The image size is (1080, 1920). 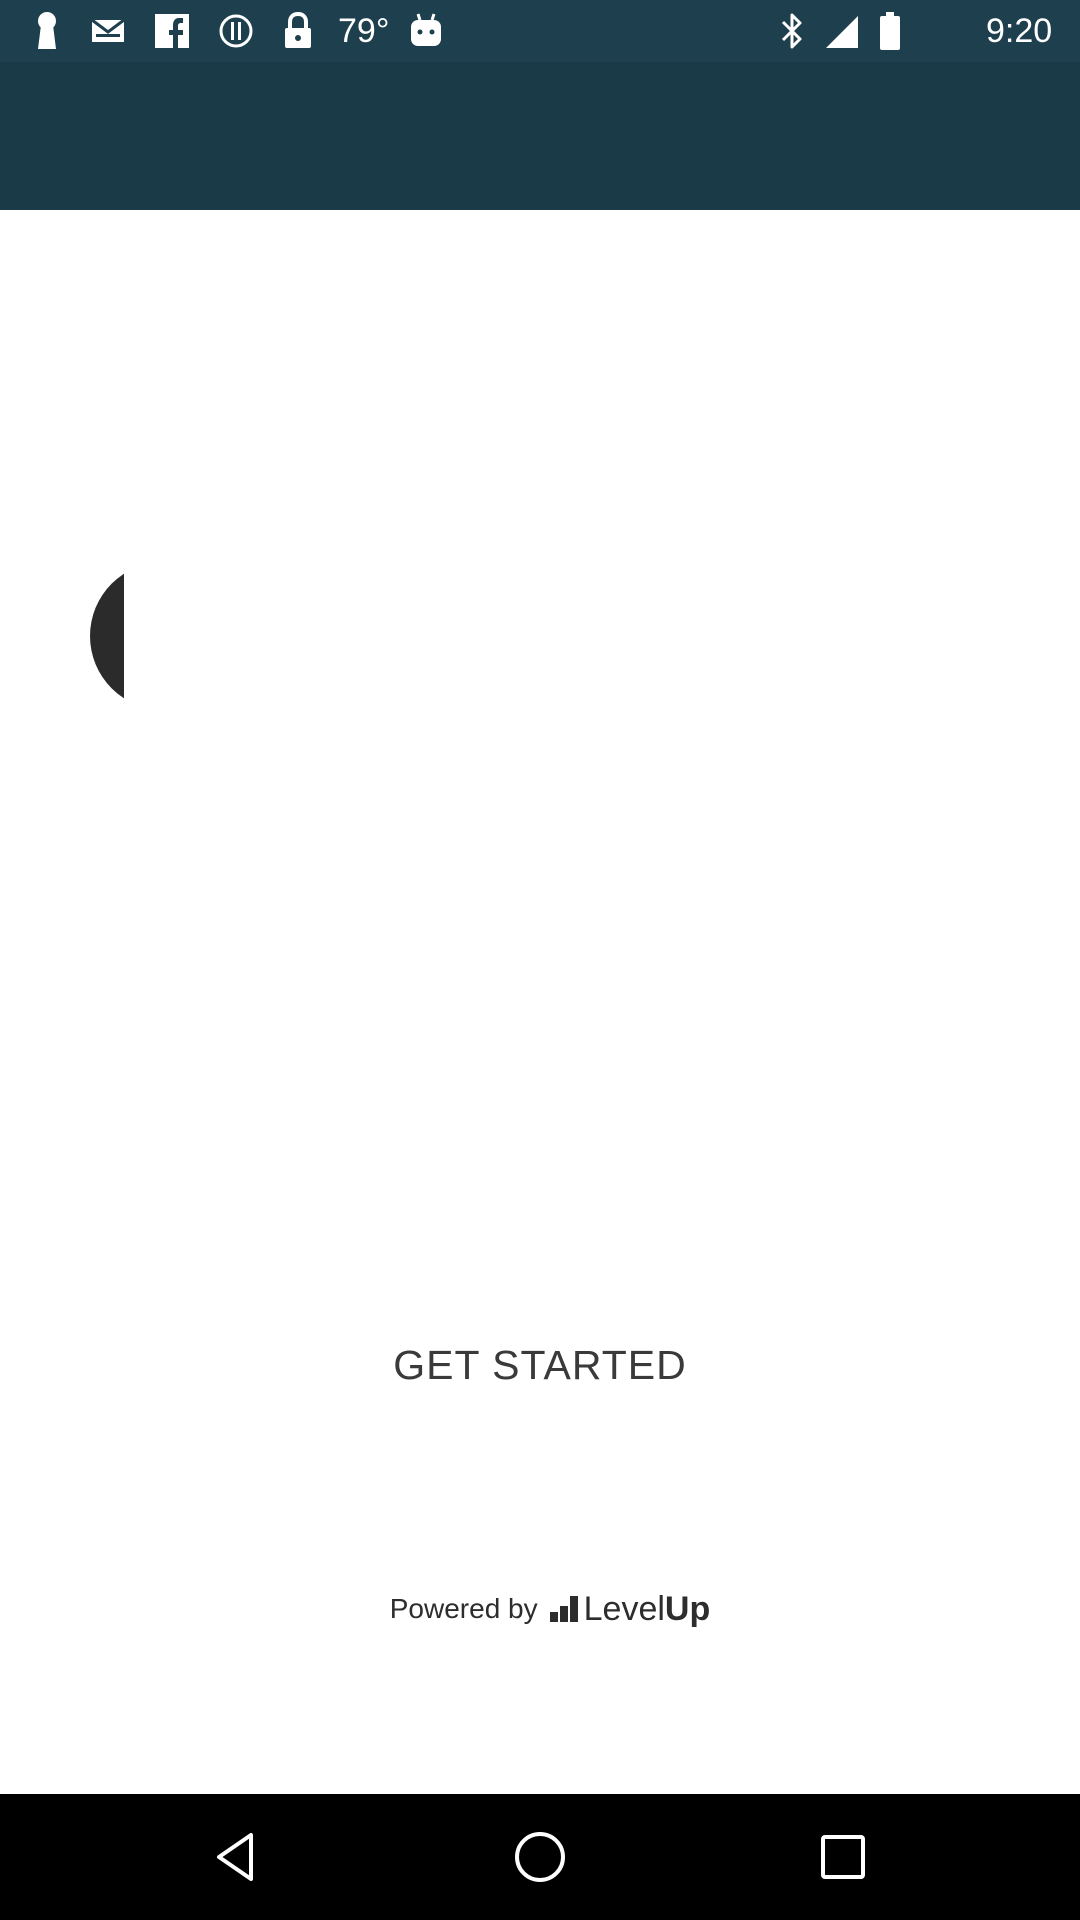 I want to click on home-icon, so click(x=540, y=1857).